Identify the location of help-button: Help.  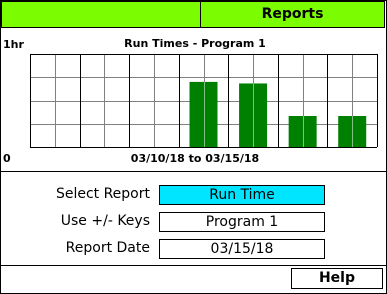
(337, 278).